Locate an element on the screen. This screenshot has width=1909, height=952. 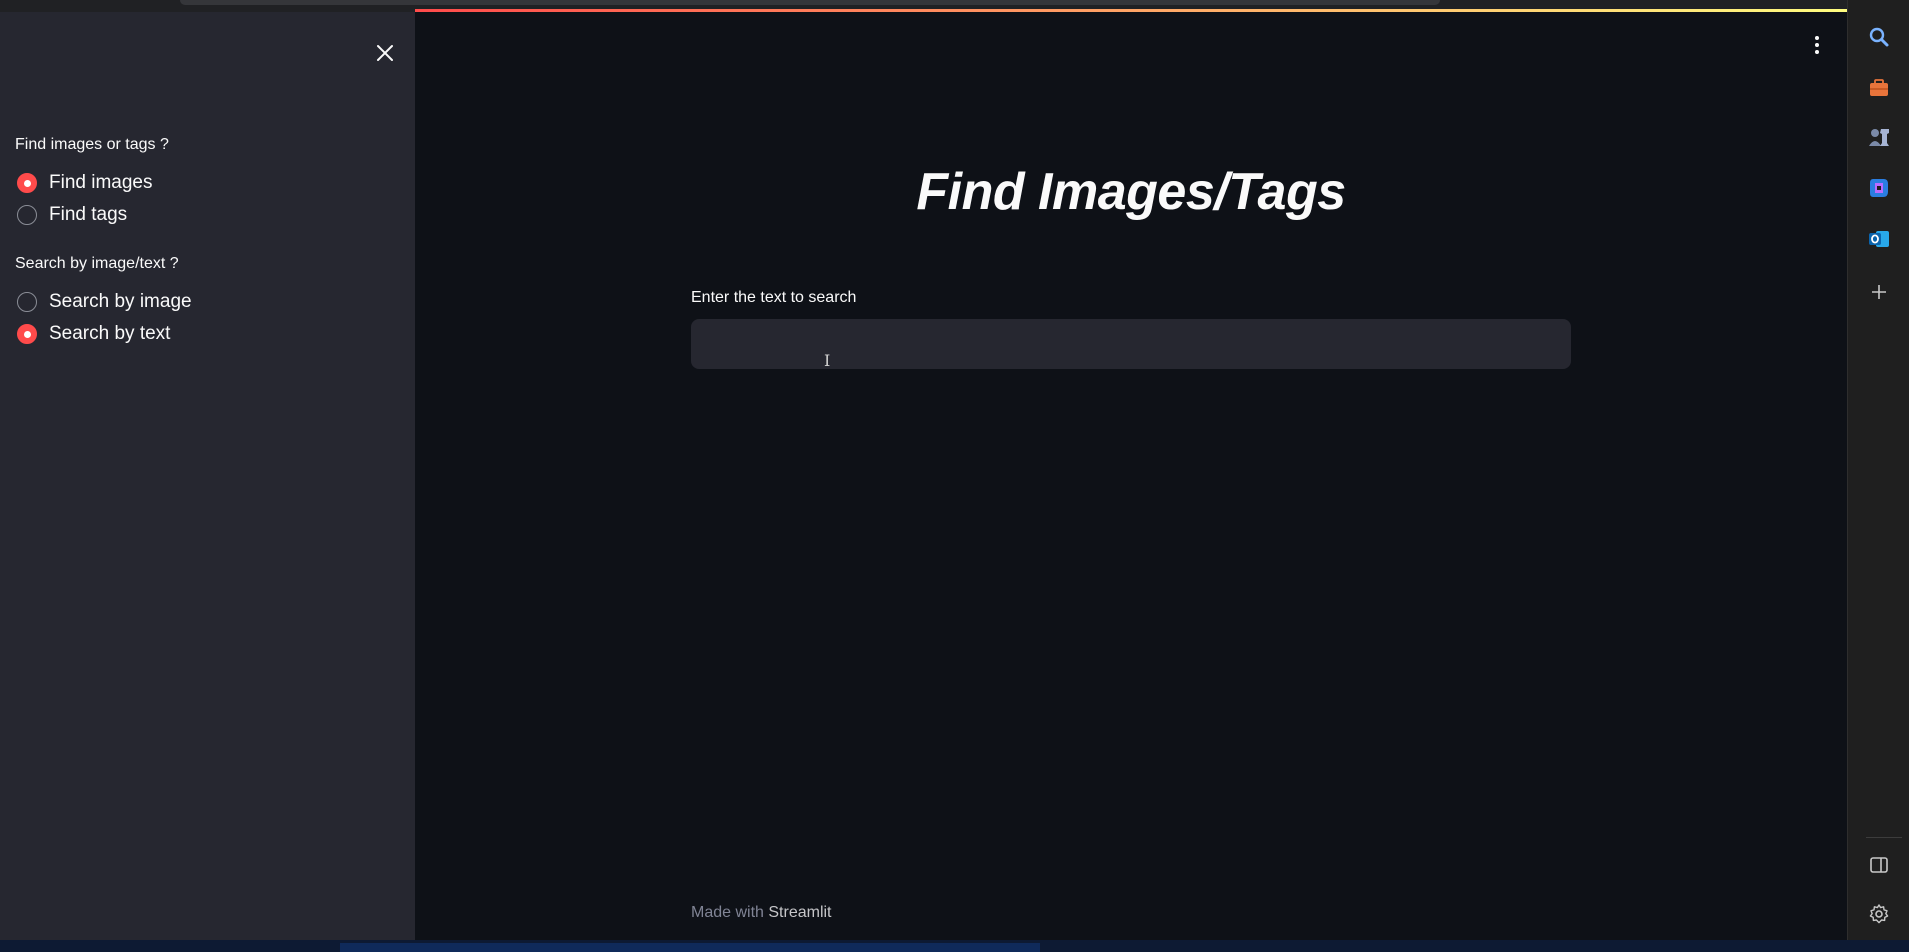
taskbar is located at coordinates (954, 946).